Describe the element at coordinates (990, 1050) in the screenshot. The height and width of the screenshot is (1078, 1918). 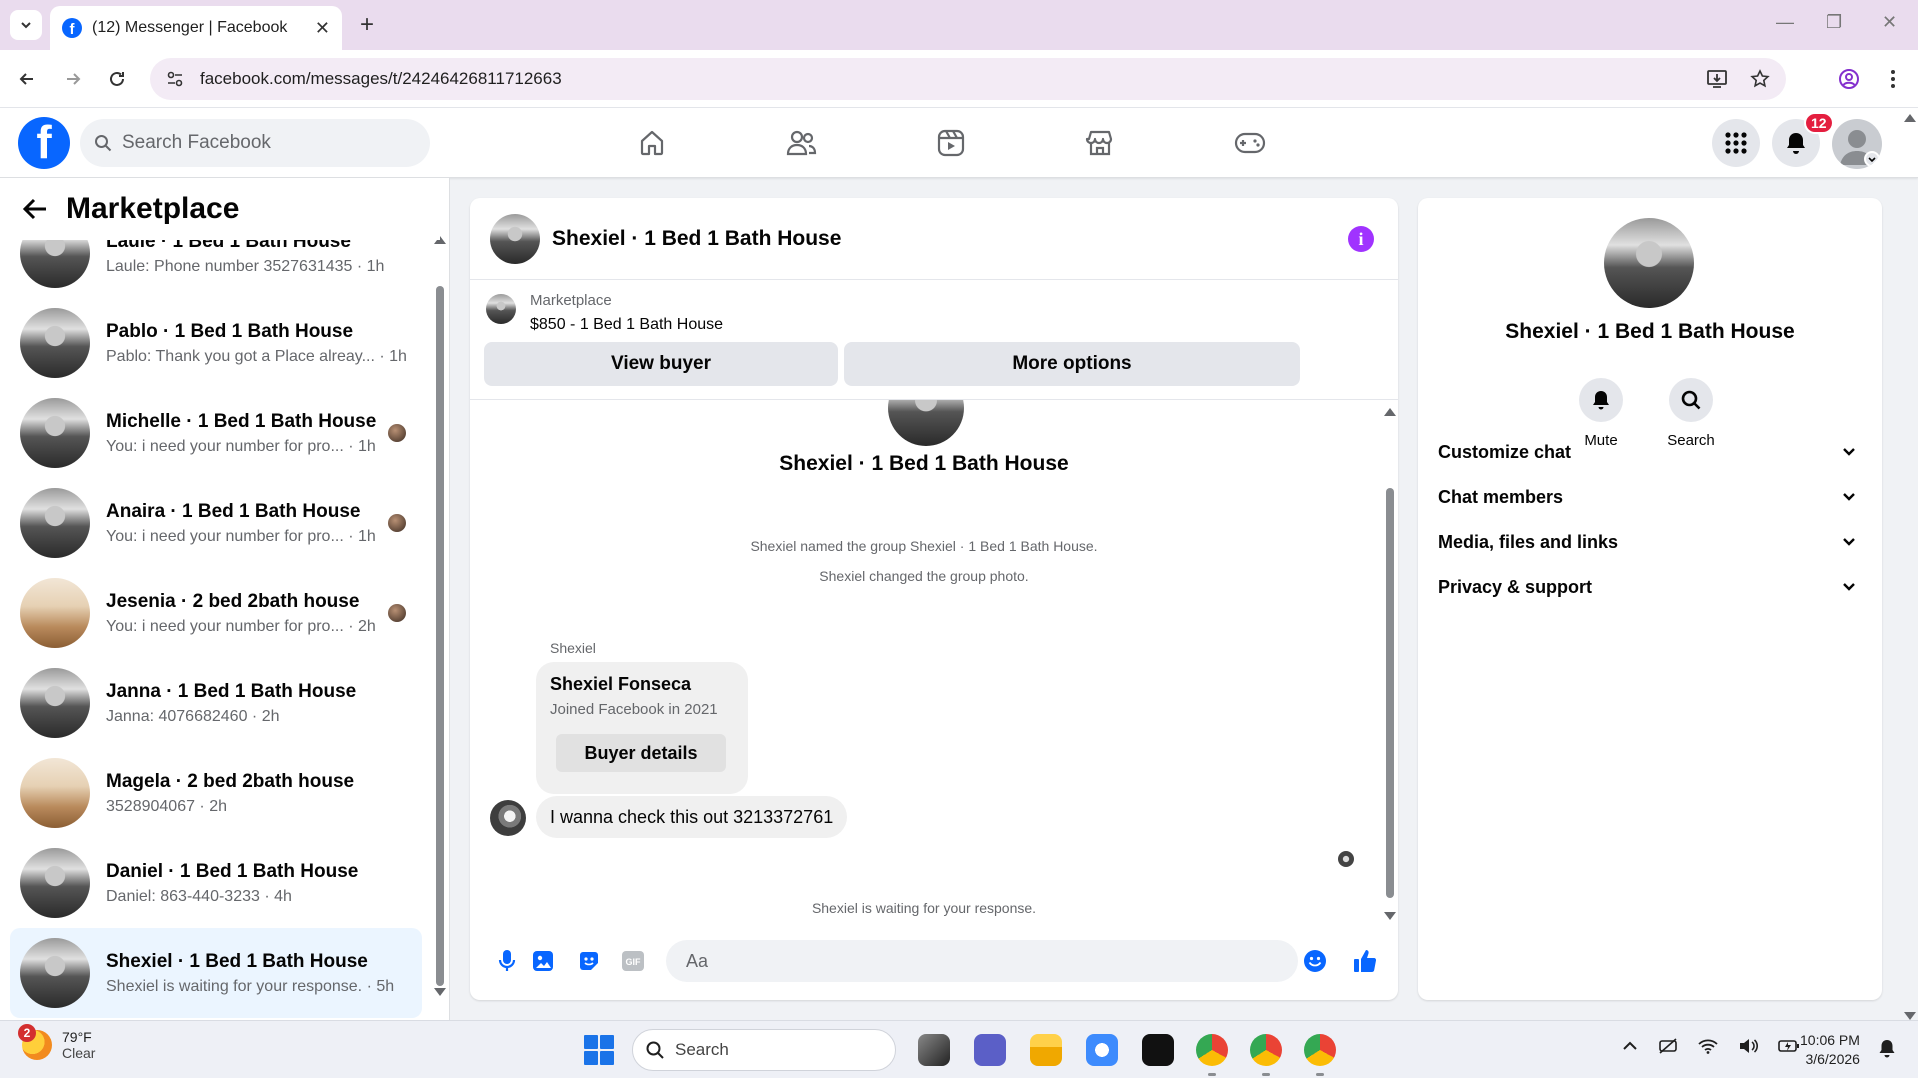
I see `teams-chat-icon` at that location.